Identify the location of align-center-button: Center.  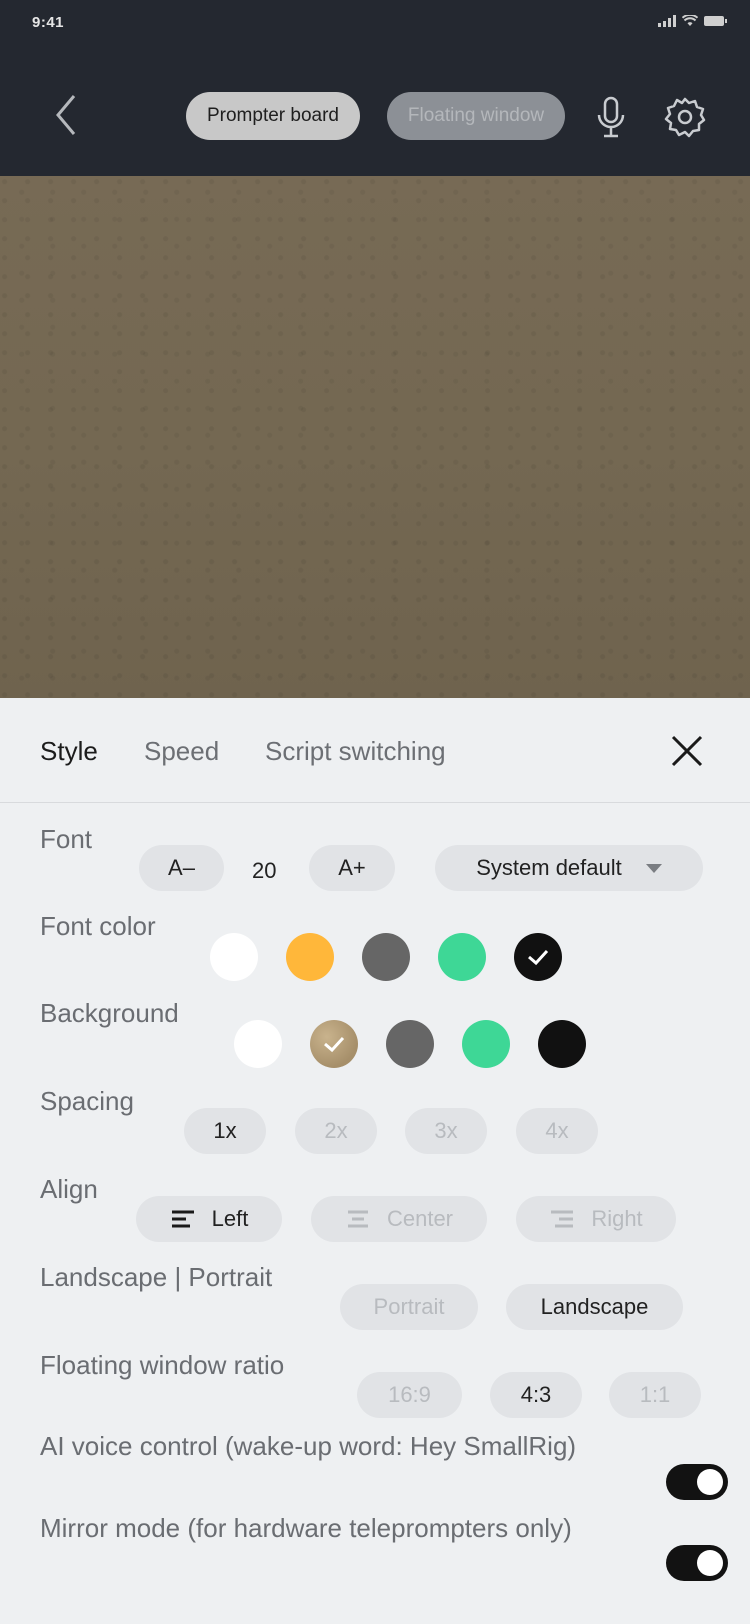
(399, 1219).